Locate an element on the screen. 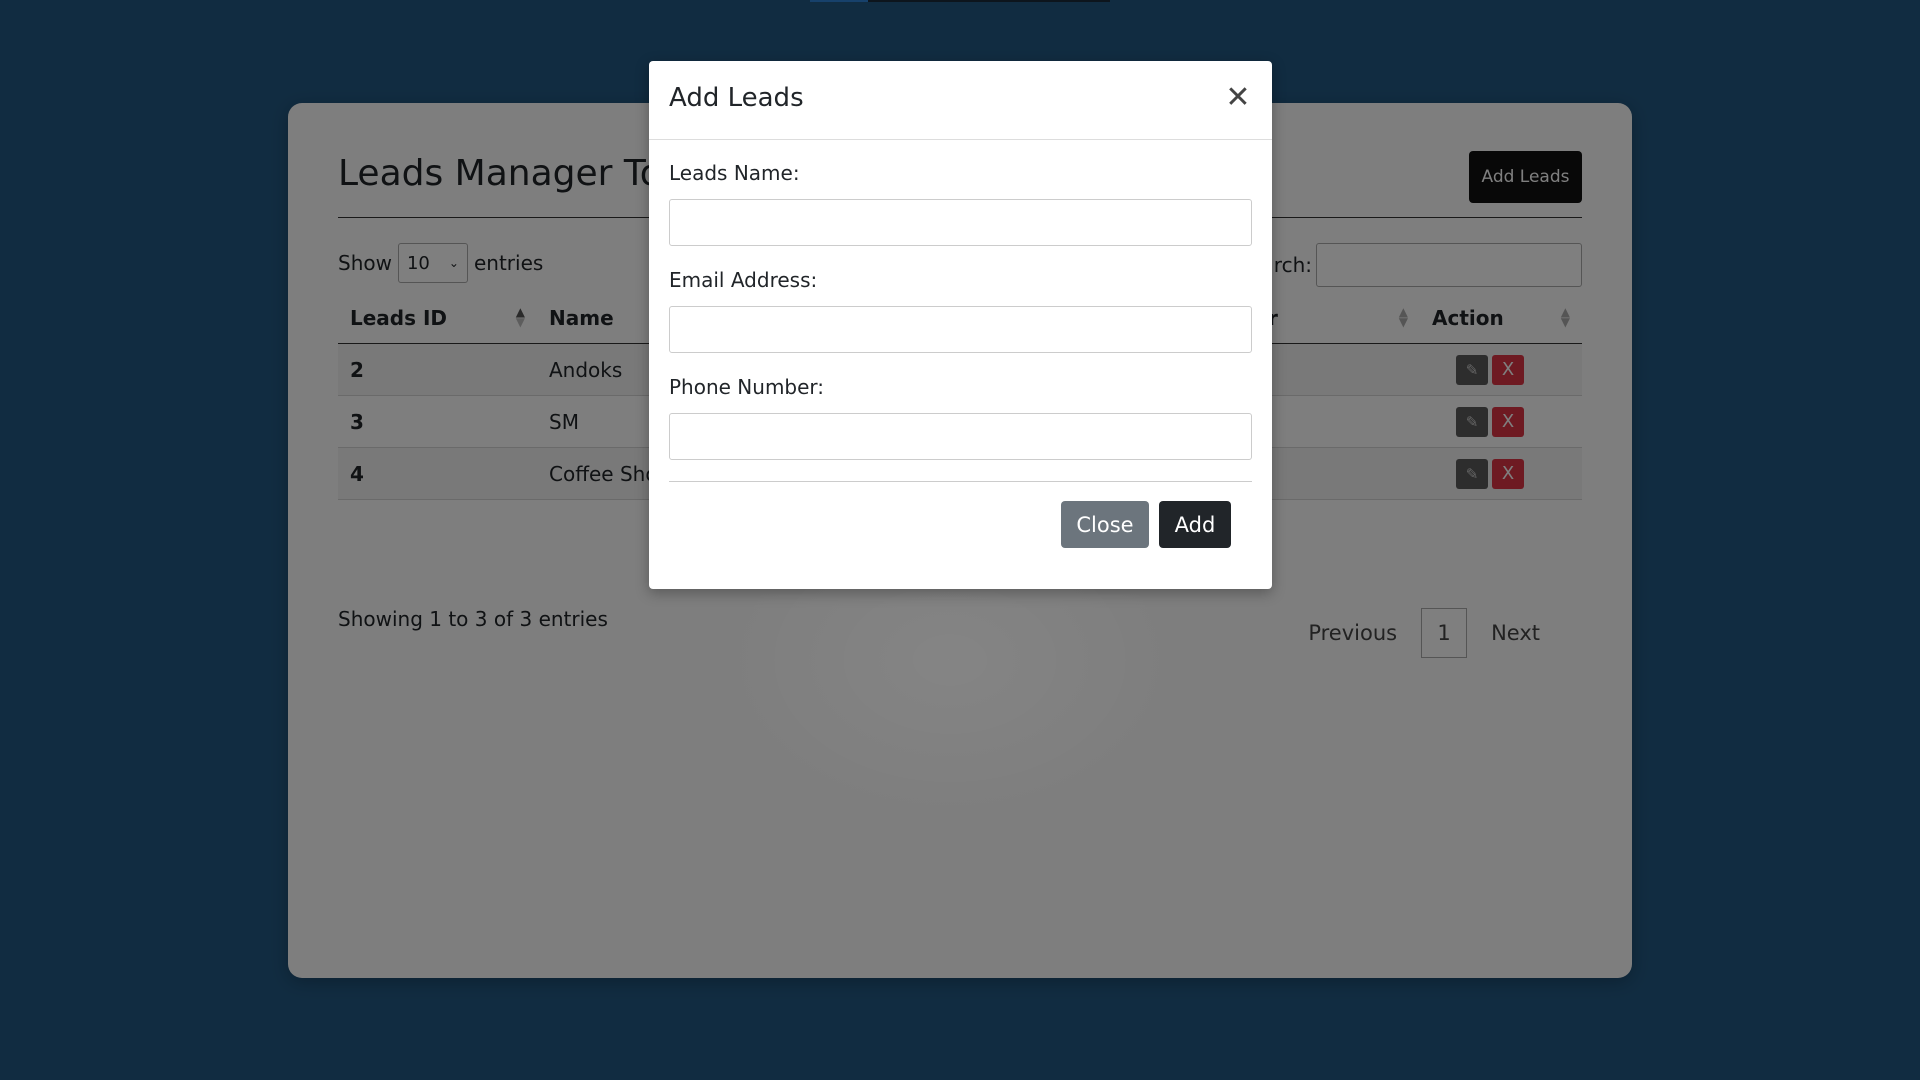 This screenshot has height=1080, width=1920. leads-name-input is located at coordinates (960, 222).